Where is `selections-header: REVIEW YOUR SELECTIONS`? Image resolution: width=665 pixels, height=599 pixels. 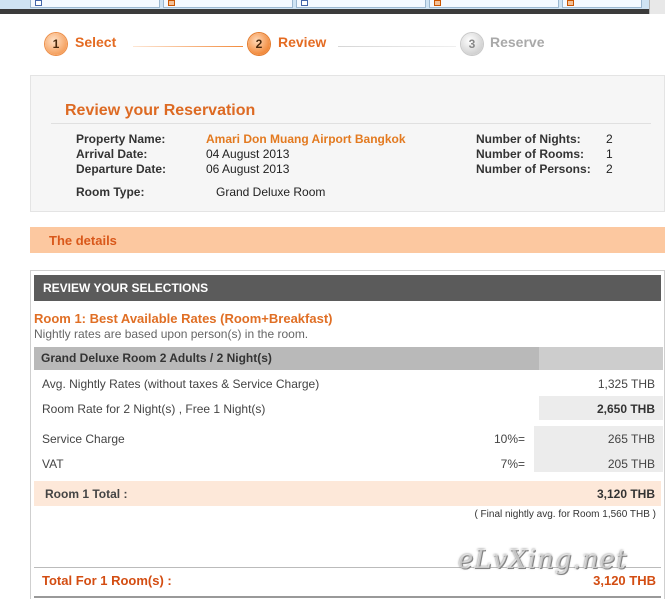 selections-header: REVIEW YOUR SELECTIONS is located at coordinates (347, 288).